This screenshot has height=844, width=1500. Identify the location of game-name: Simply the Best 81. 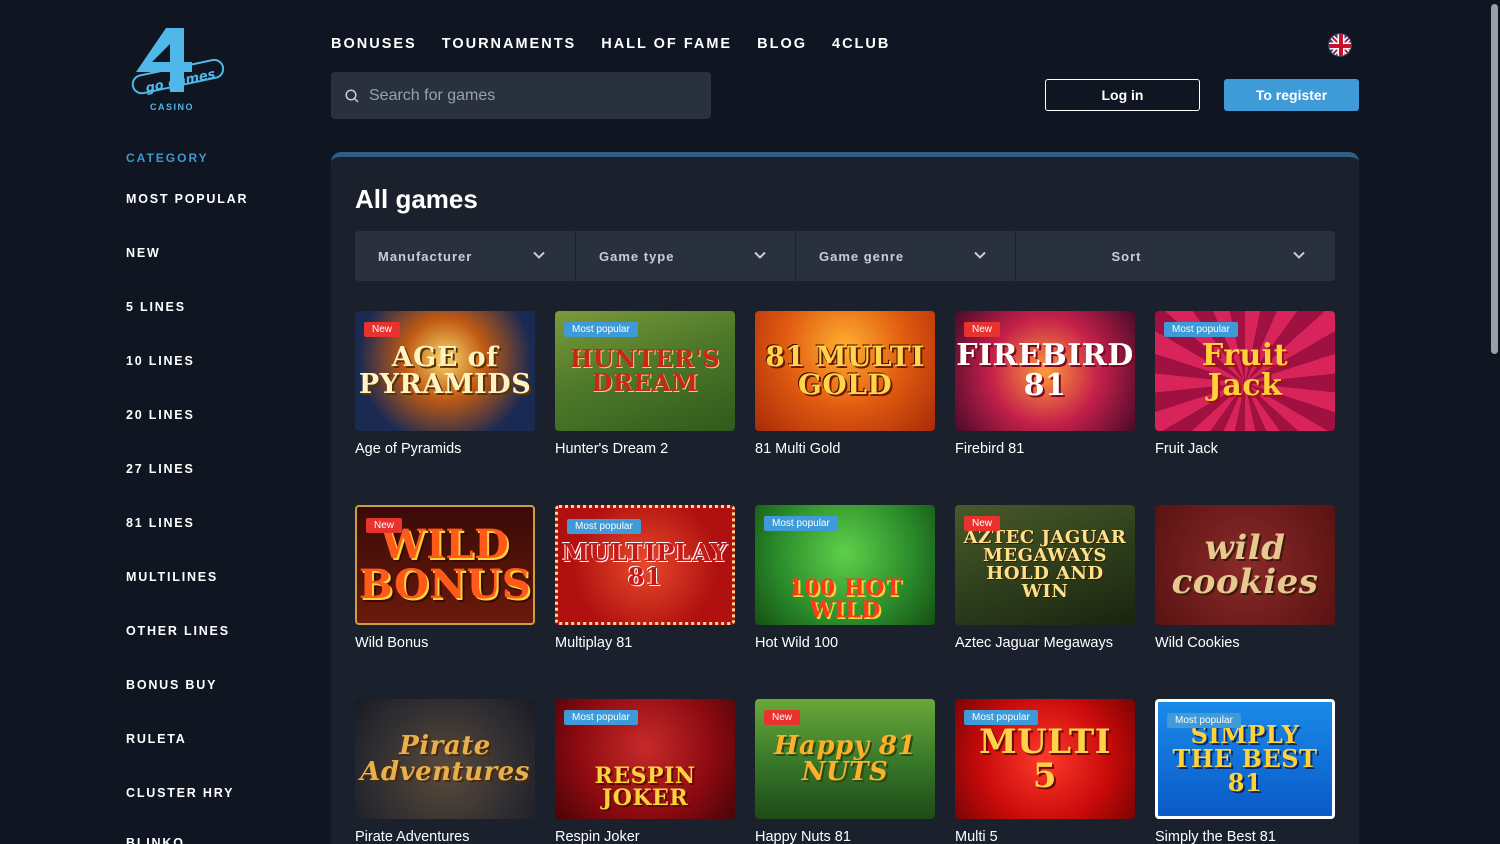
(1215, 836).